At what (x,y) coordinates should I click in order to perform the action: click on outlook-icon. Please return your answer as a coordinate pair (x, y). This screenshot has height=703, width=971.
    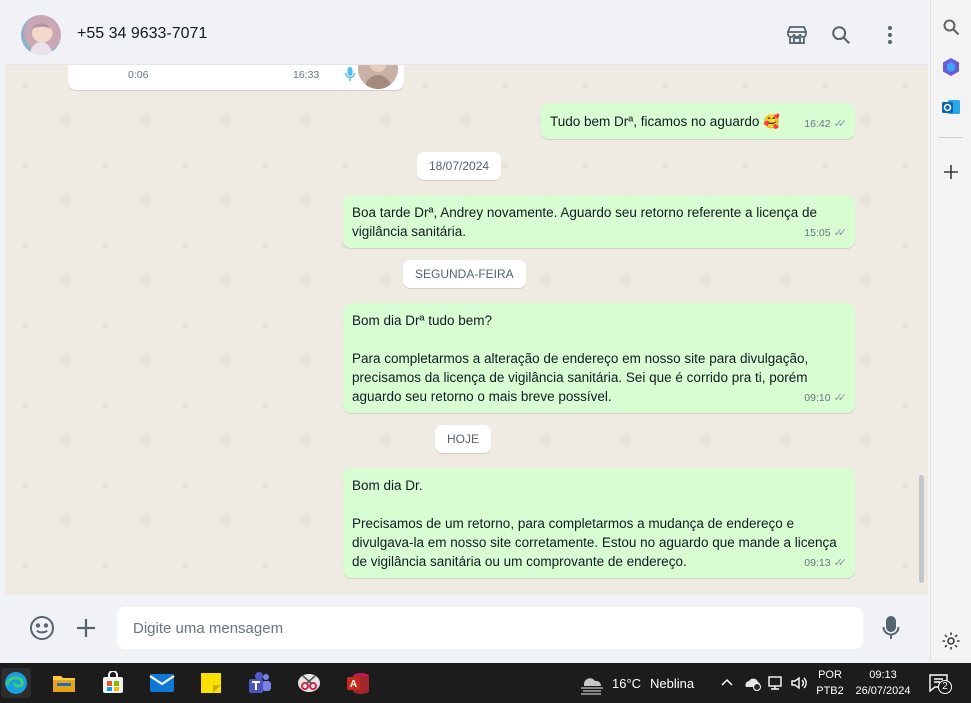
    Looking at the image, I should click on (951, 107).